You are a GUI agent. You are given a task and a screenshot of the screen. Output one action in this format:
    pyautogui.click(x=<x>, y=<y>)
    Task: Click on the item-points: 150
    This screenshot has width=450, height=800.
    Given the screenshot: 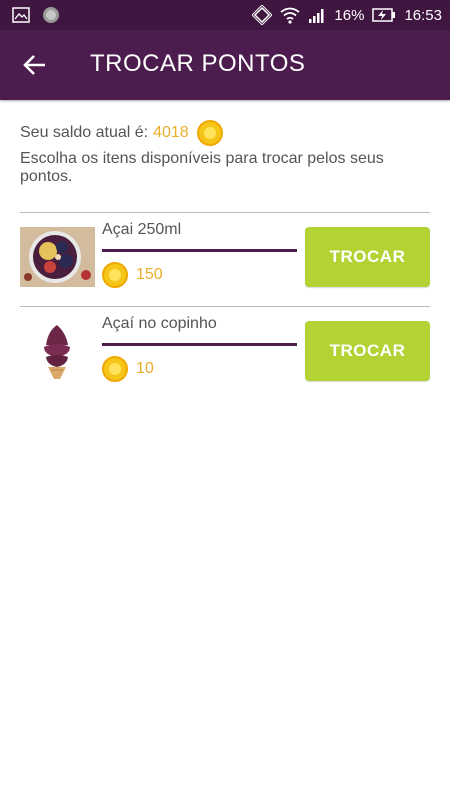 What is the action you would take?
    pyautogui.click(x=149, y=274)
    